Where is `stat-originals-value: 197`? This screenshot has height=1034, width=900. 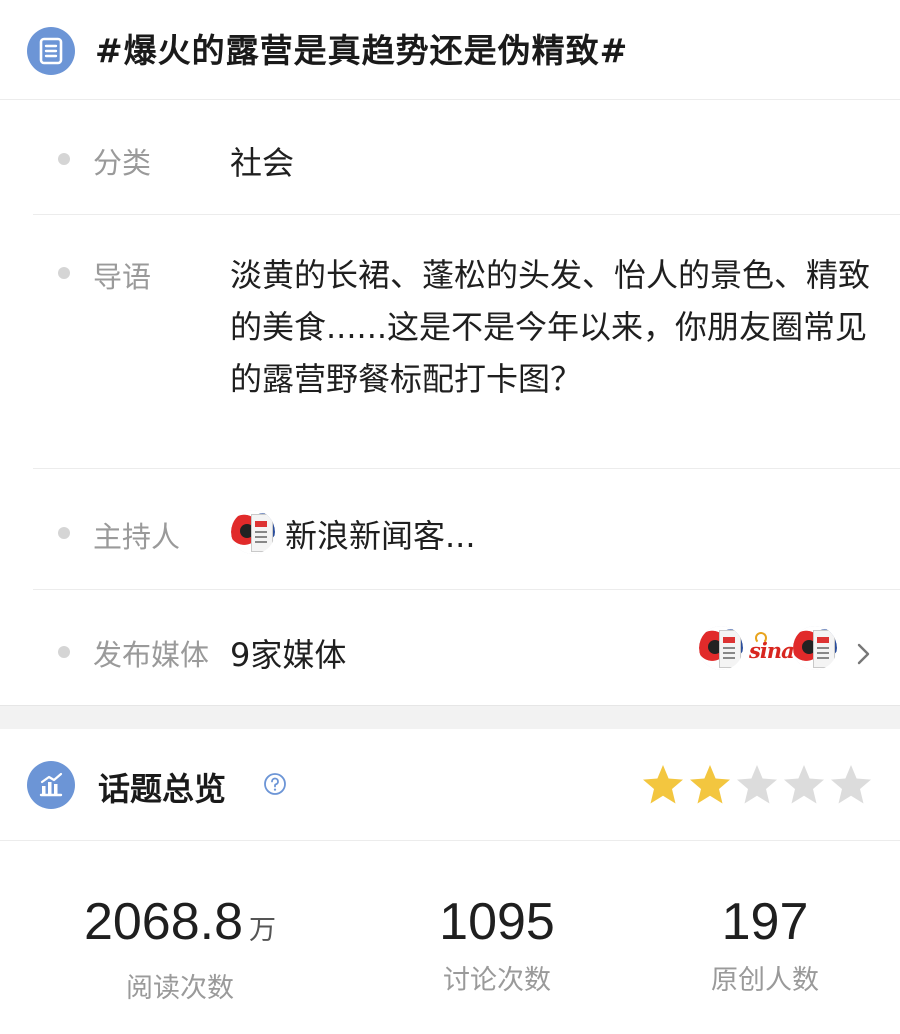
stat-originals-value: 197 is located at coordinates (765, 922).